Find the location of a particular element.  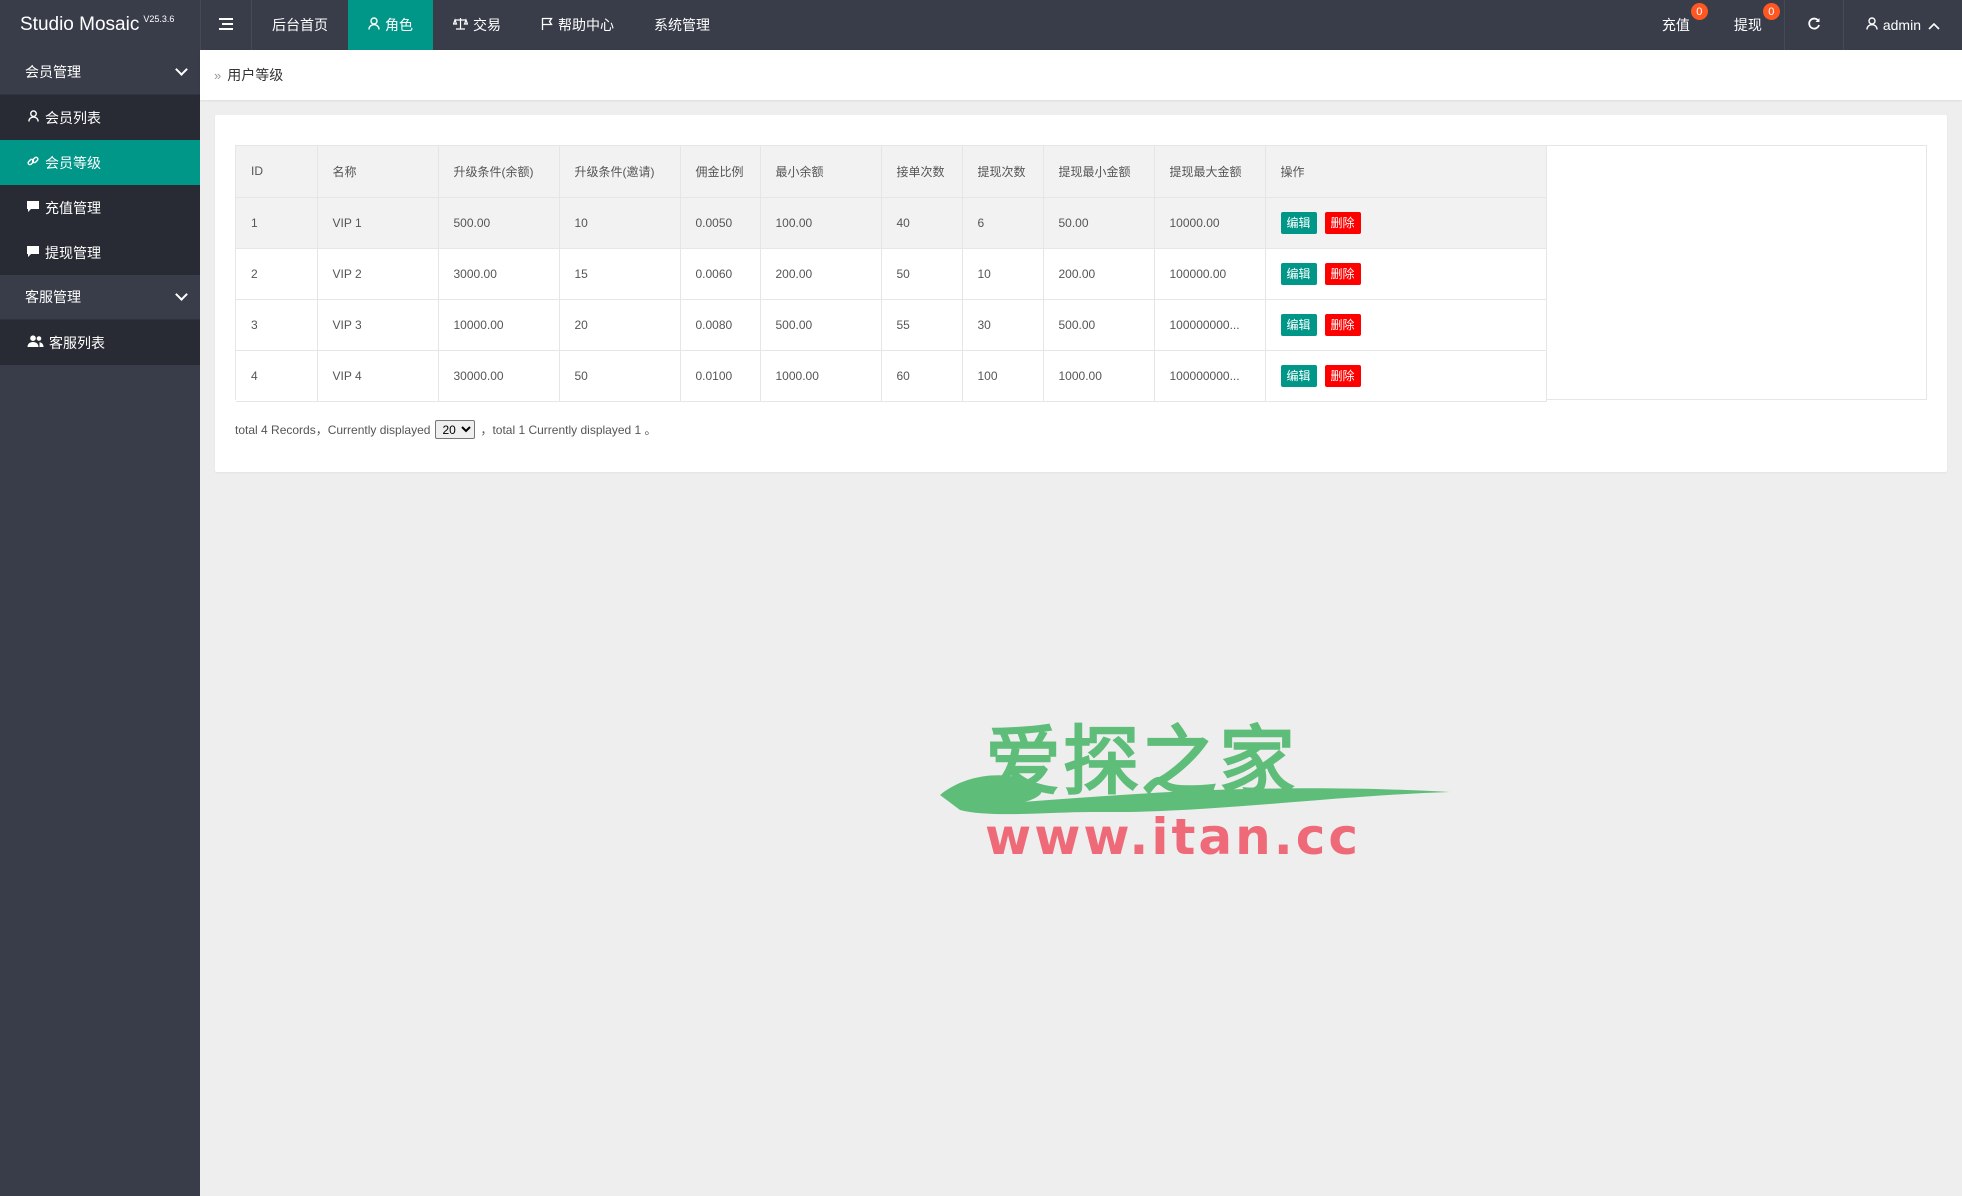

cell-commission-rate: 0.0060 is located at coordinates (720, 274).